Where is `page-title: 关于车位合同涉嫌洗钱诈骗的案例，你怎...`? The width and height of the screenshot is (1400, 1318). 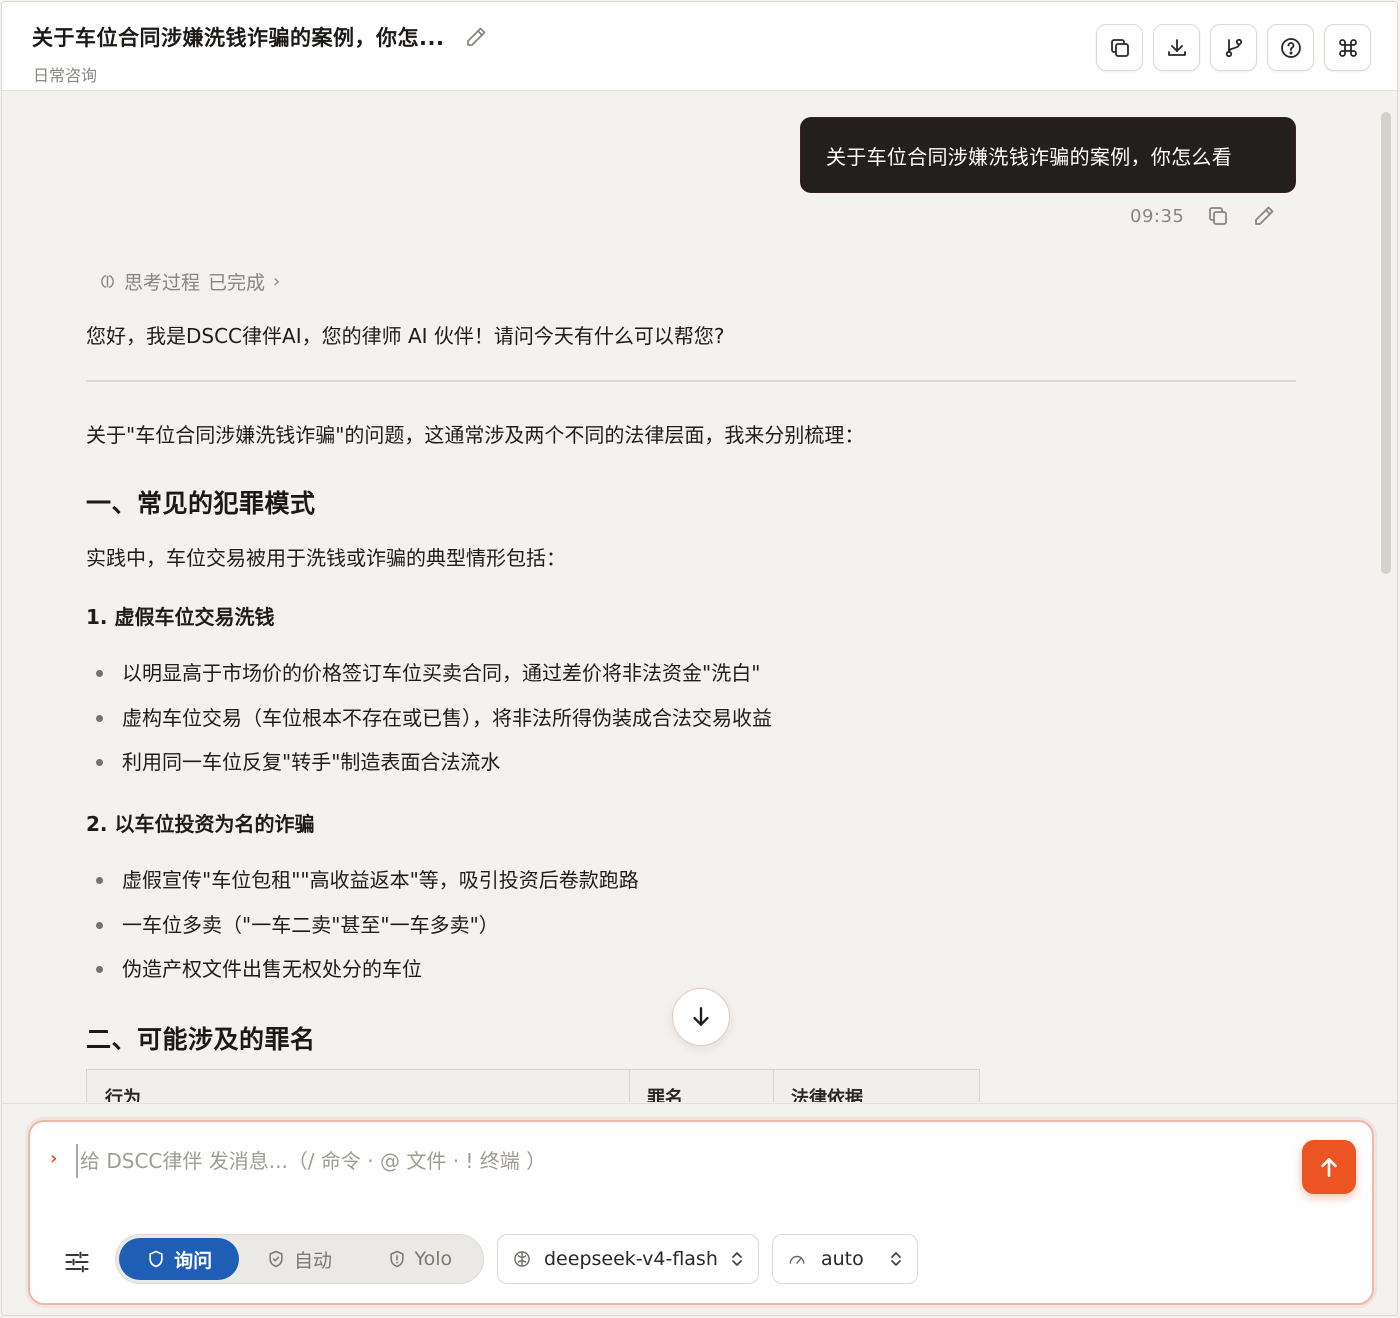 page-title: 关于车位合同涉嫌洗钱诈骗的案例，你怎... is located at coordinates (238, 38).